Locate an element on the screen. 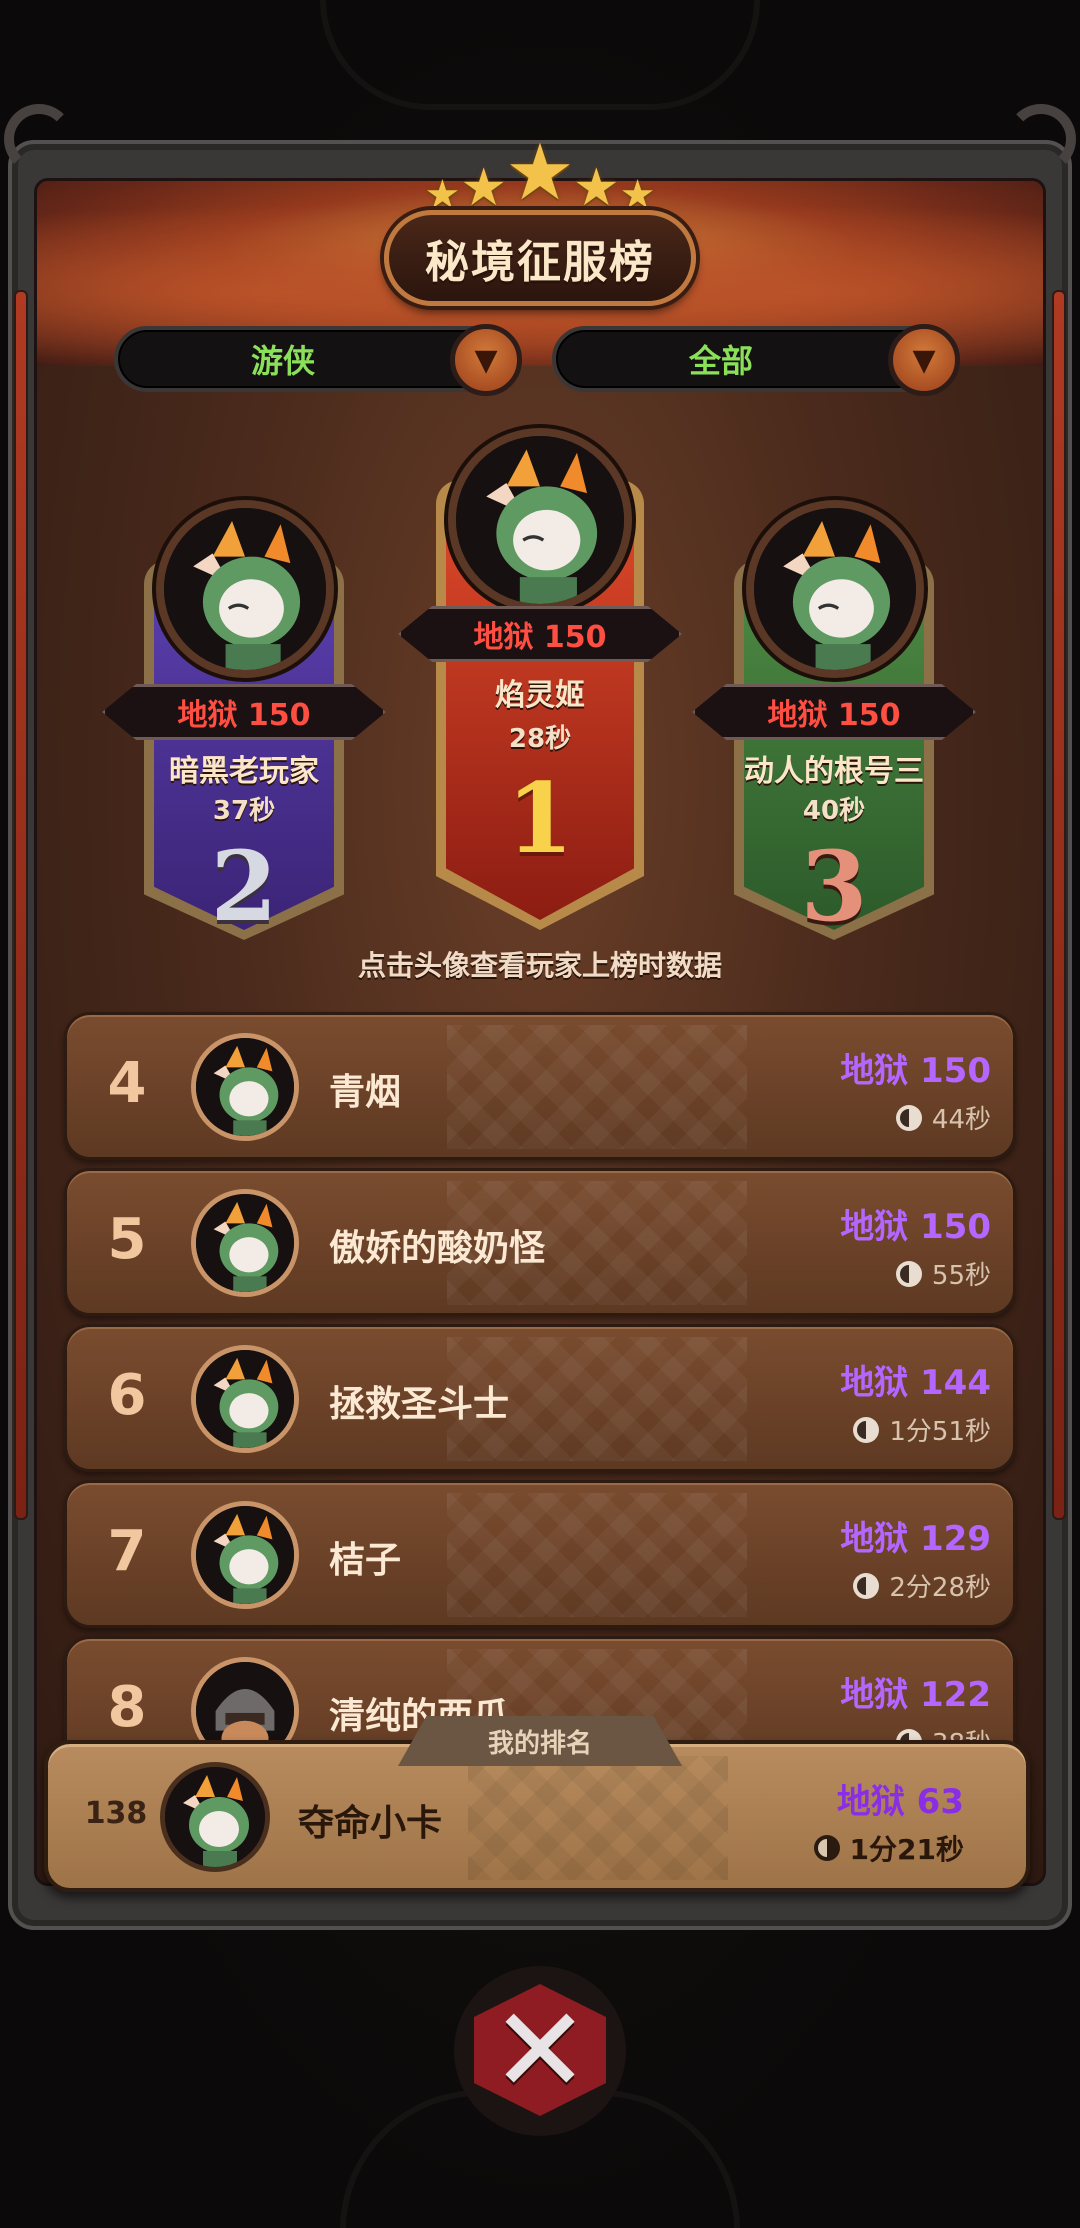 Image resolution: width=1080 pixels, height=2228 pixels. row-time: 55秒 is located at coordinates (943, 1273).